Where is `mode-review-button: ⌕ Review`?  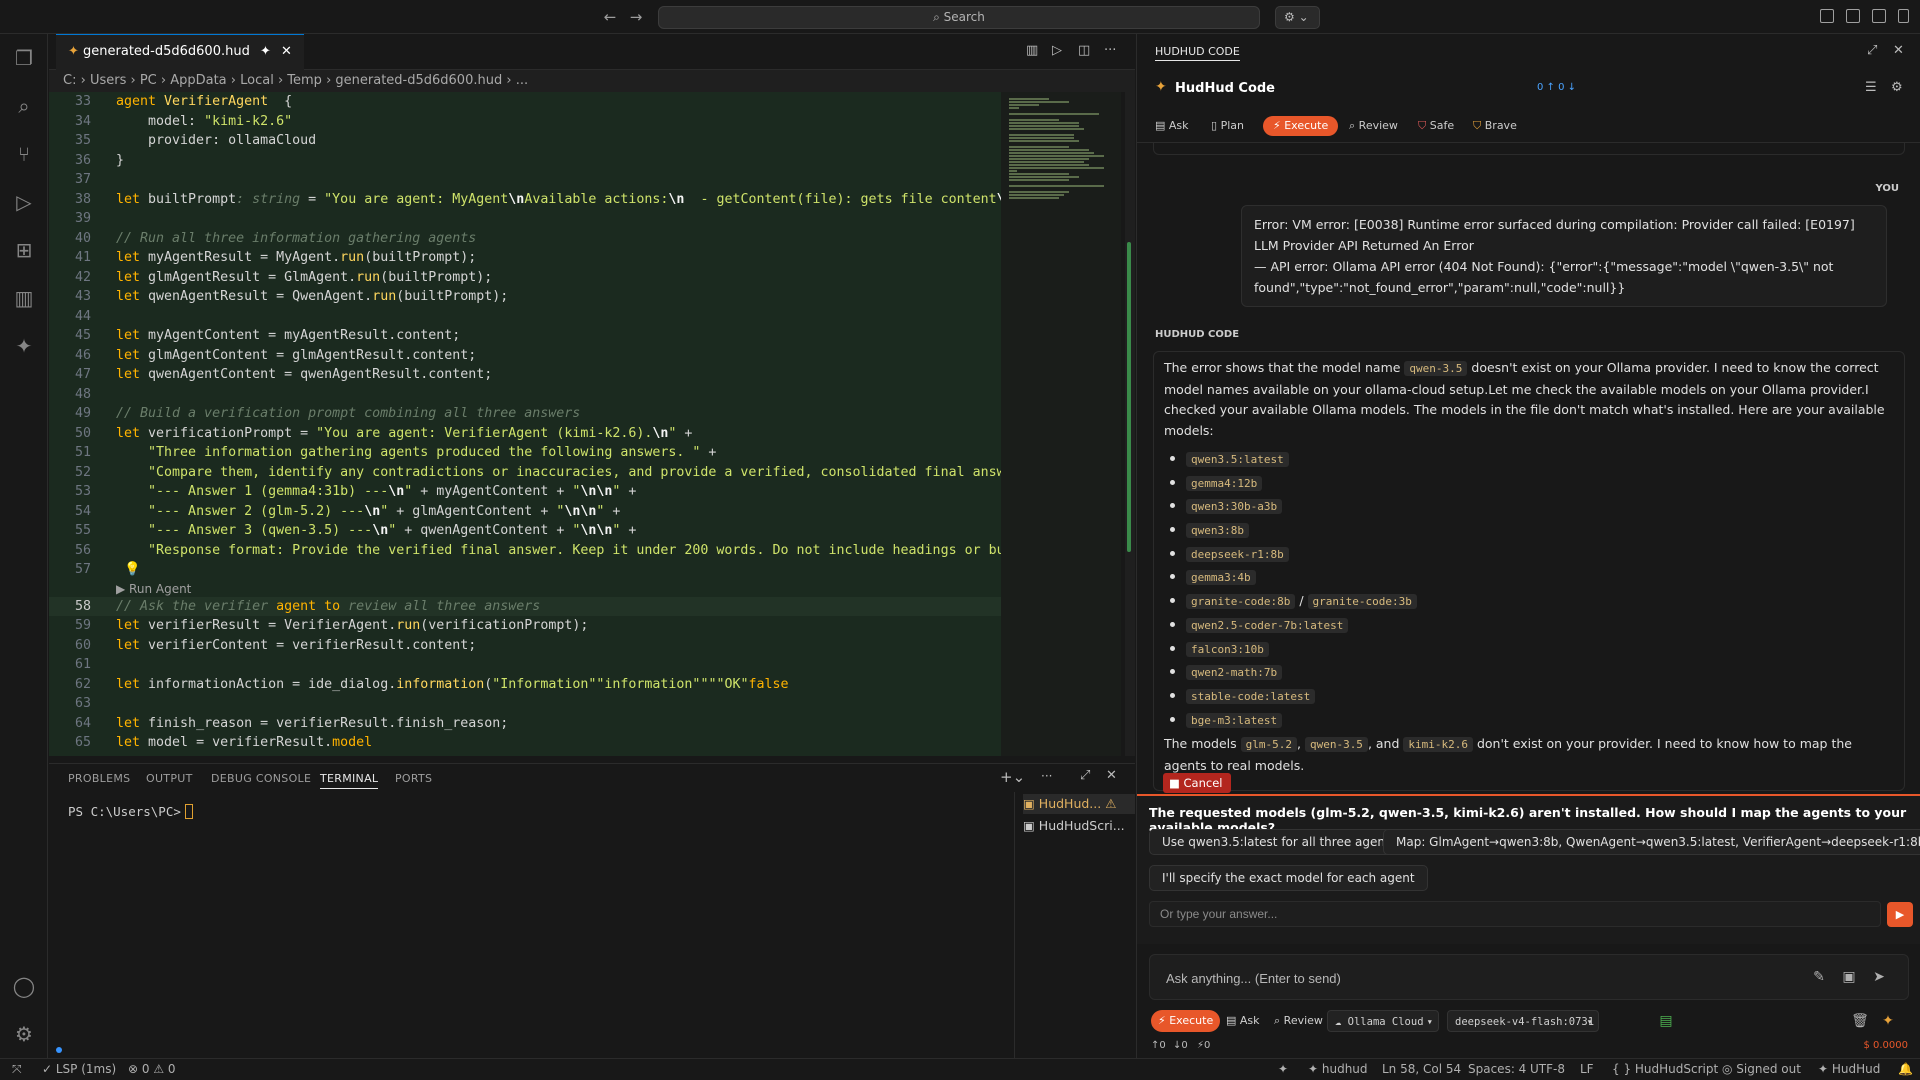
mode-review-button: ⌕ Review is located at coordinates (1373, 126).